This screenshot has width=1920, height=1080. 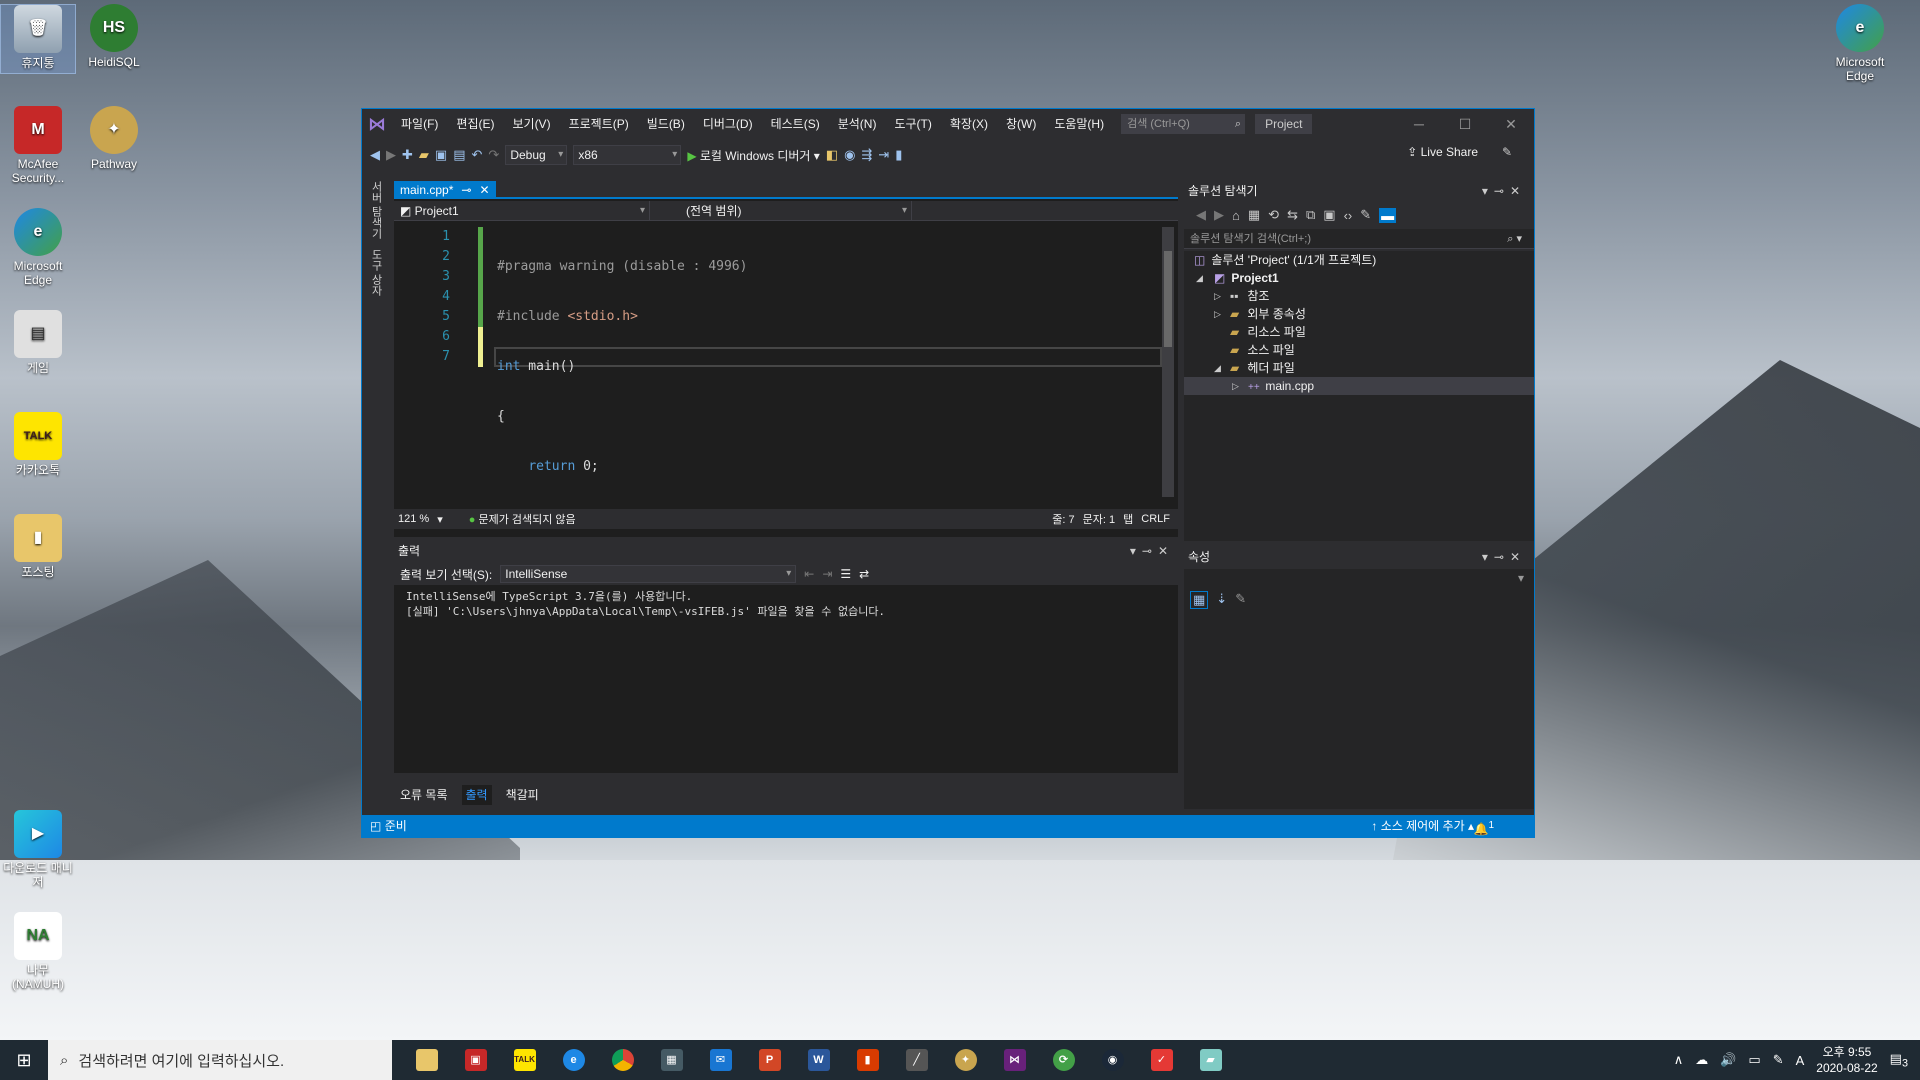 I want to click on clock: 오후 9:55 2020-08-22, so click(x=1846, y=1060).